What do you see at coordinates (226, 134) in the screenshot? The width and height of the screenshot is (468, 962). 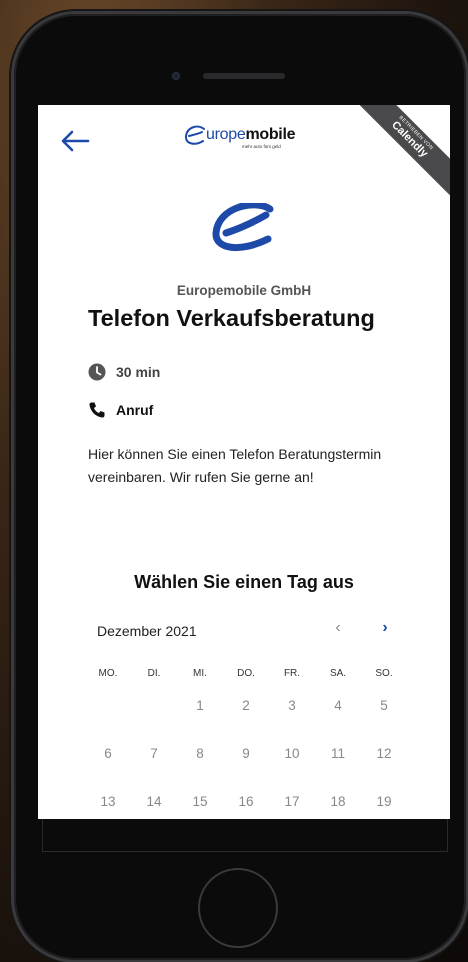 I see `brand-name-prefix: urope` at bounding box center [226, 134].